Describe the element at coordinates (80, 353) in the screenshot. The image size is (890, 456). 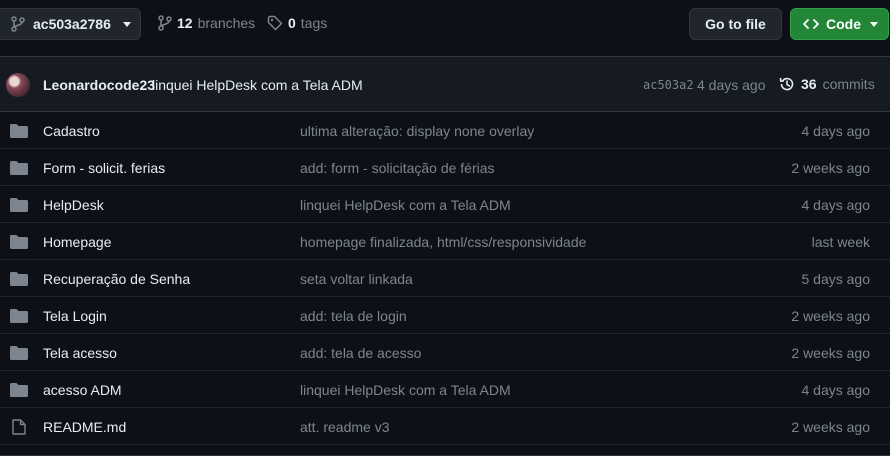
I see `file-name: Tela acesso` at that location.